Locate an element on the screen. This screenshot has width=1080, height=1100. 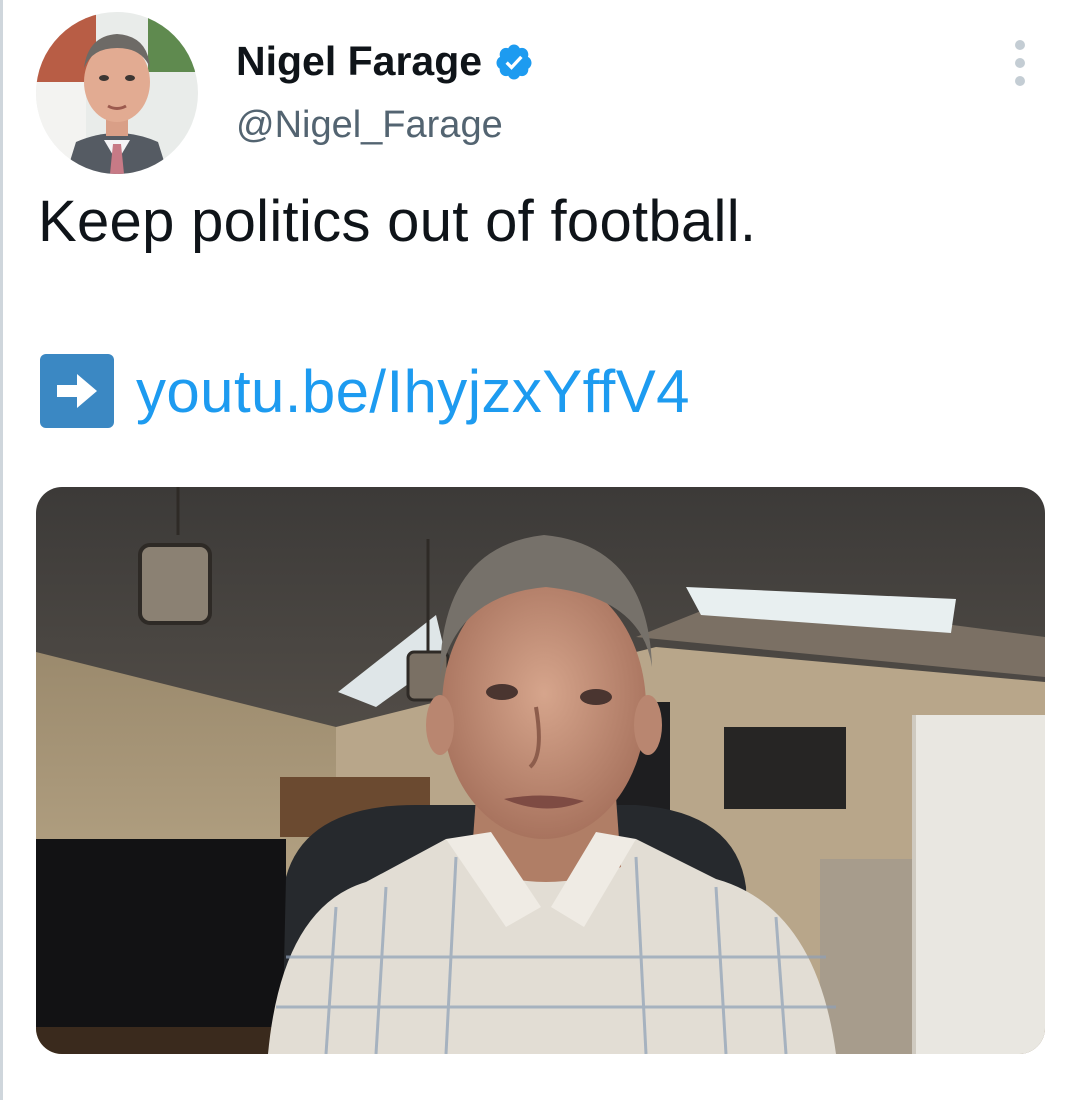
avatar is located at coordinates (117, 93).